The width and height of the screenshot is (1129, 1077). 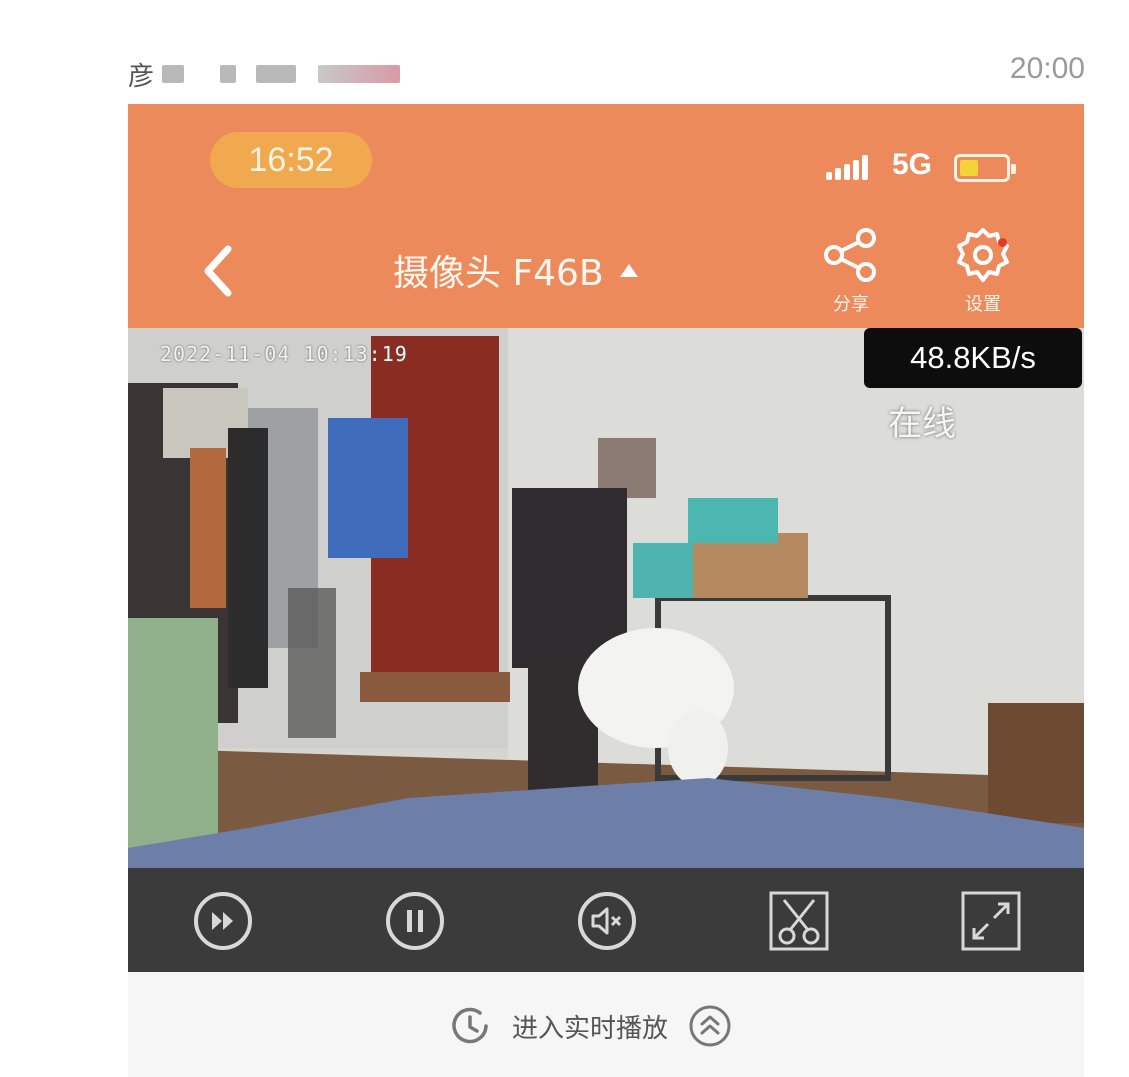 I want to click on enter-live-label: 进入实时播放, so click(x=590, y=1028).